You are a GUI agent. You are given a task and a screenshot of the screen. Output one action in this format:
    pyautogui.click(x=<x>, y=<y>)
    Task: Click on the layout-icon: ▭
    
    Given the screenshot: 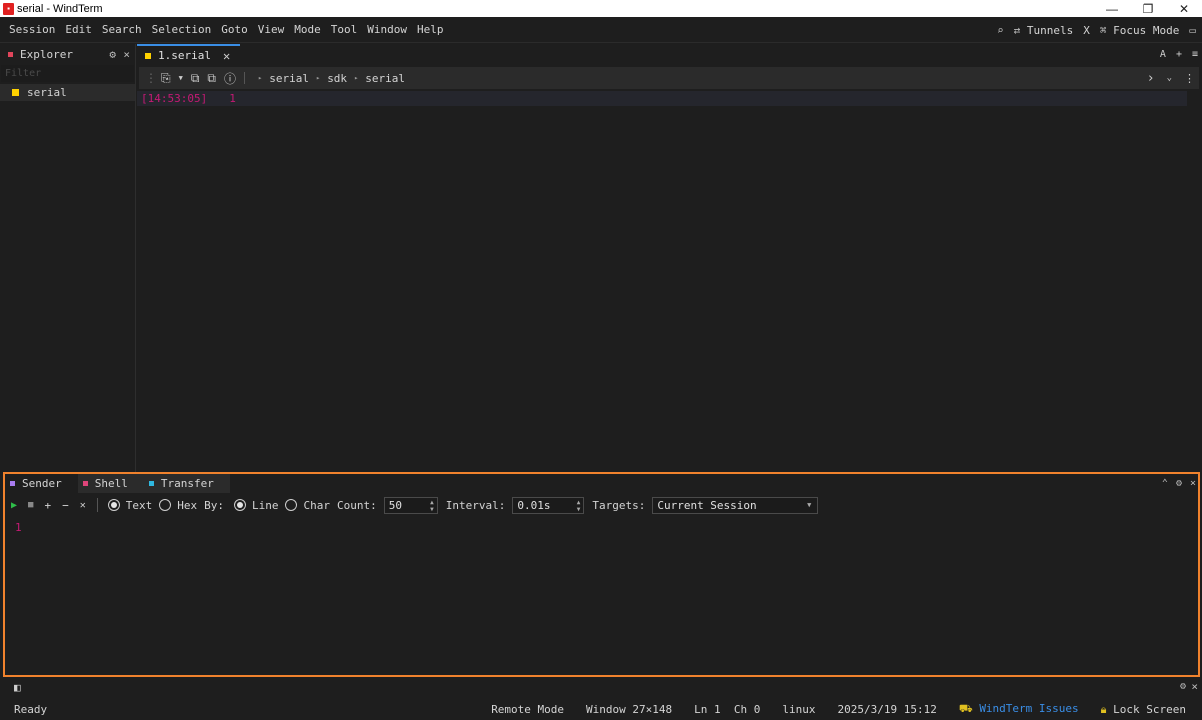 What is the action you would take?
    pyautogui.click(x=1192, y=30)
    